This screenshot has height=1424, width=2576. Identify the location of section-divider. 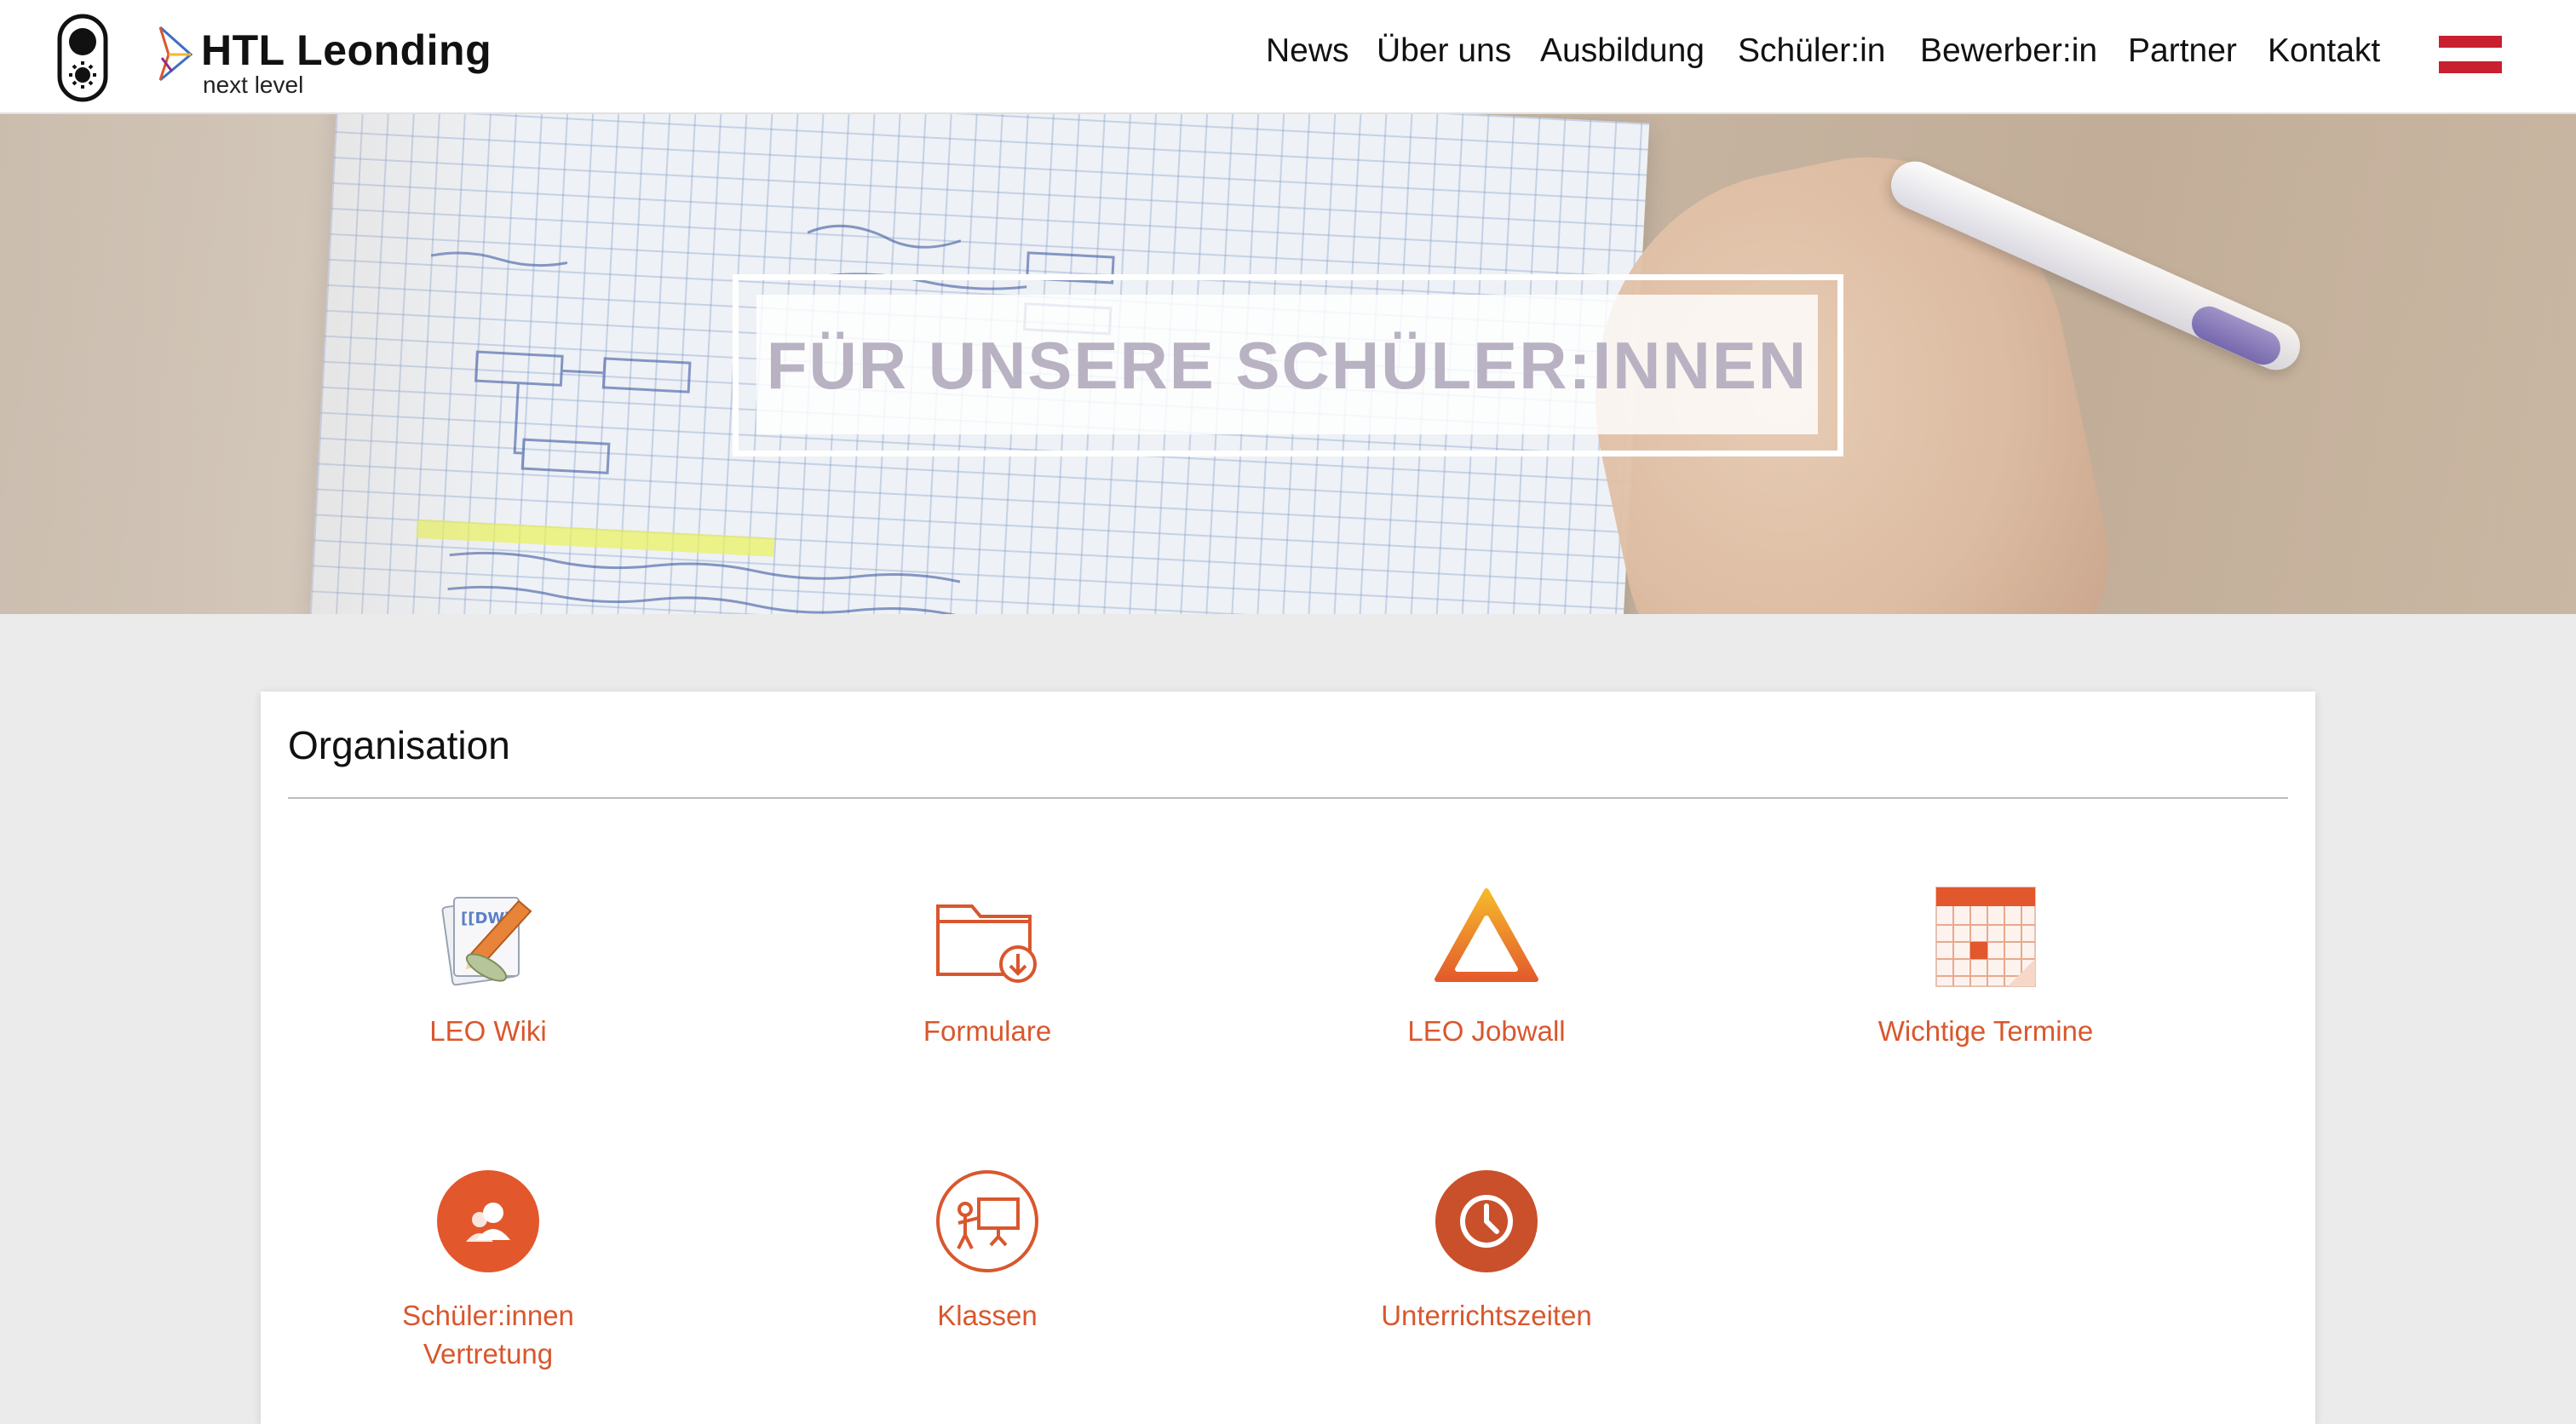
(1288, 798).